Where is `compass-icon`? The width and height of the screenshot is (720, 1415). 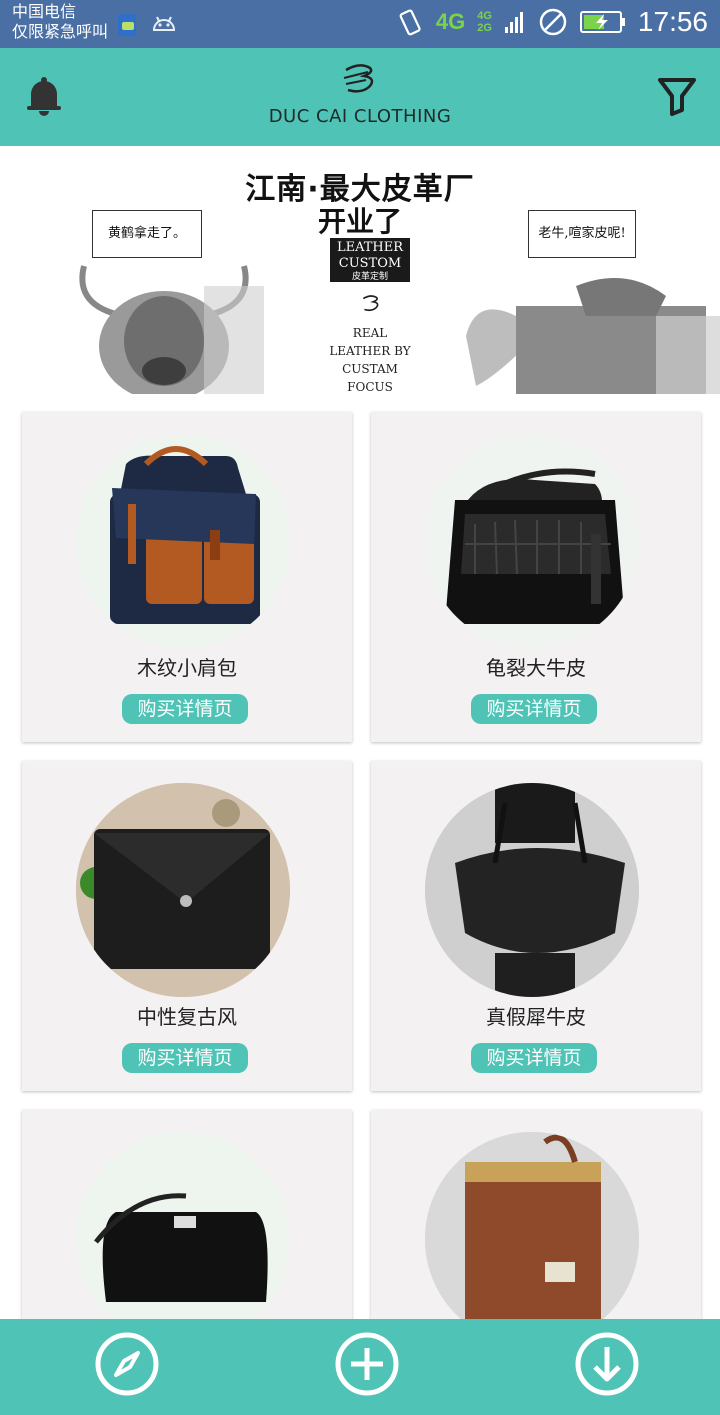
compass-icon is located at coordinates (127, 1364).